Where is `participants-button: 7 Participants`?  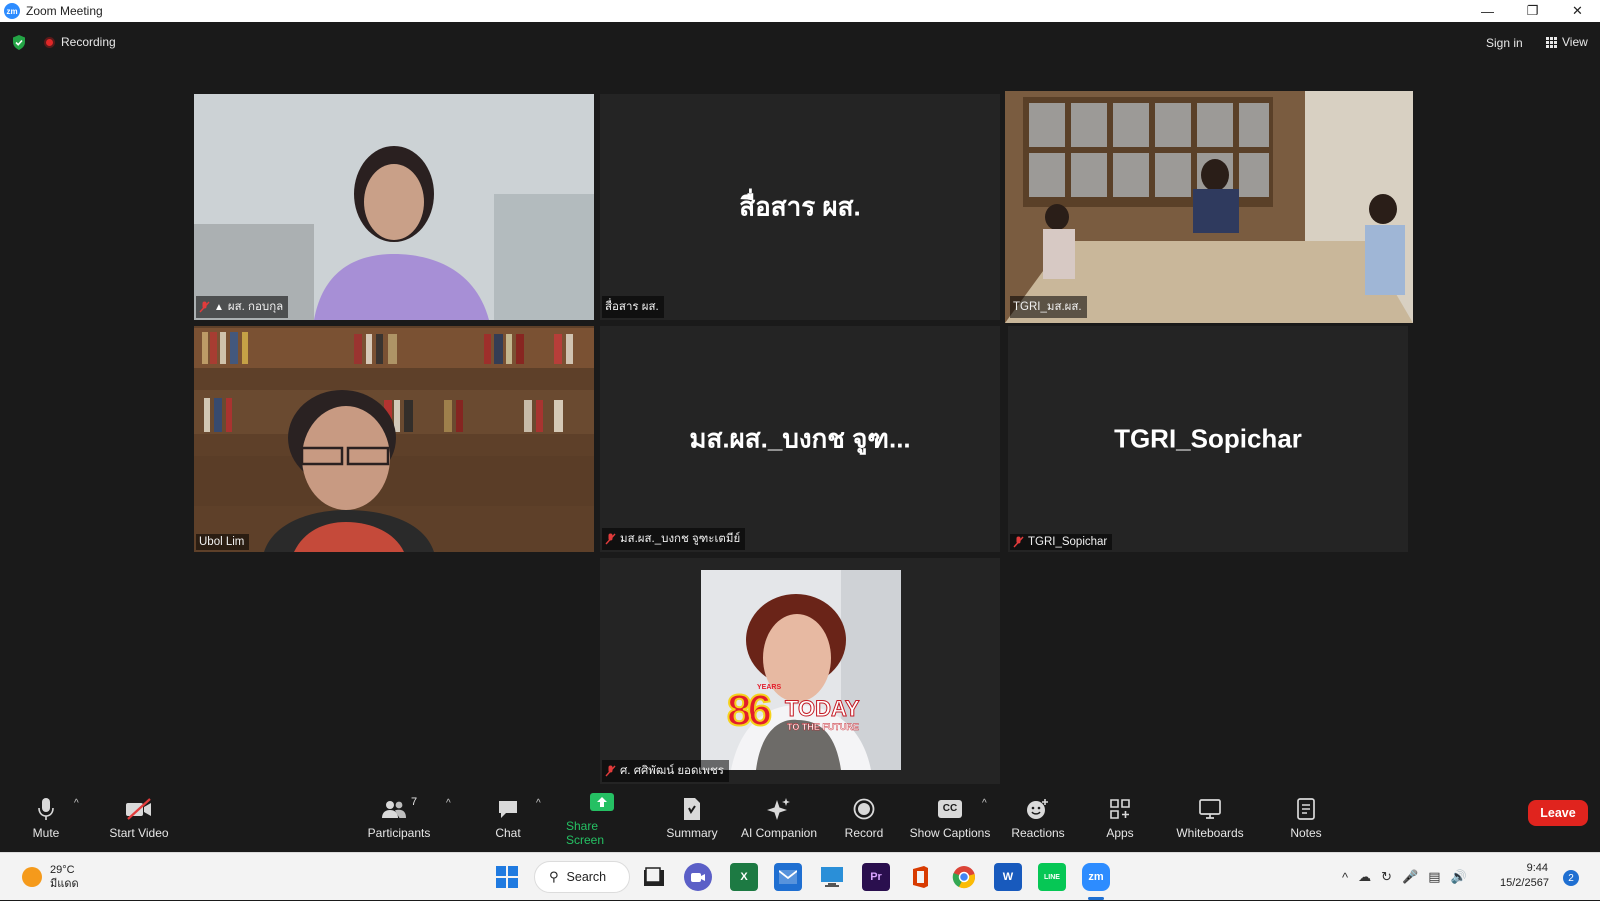 participants-button: 7 Participants is located at coordinates (399, 818).